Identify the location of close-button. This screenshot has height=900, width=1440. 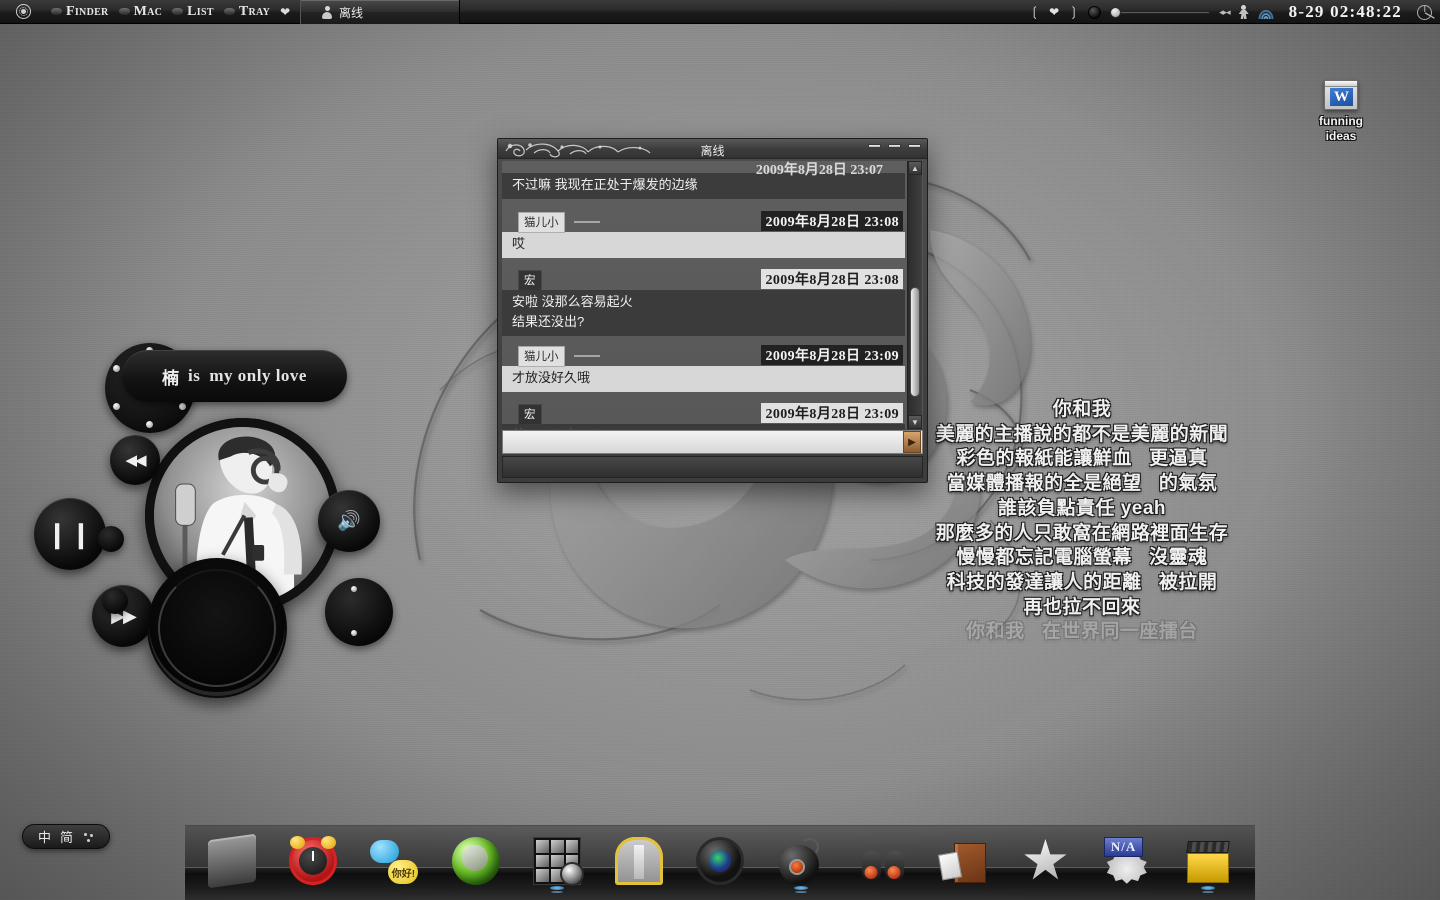
(914, 146).